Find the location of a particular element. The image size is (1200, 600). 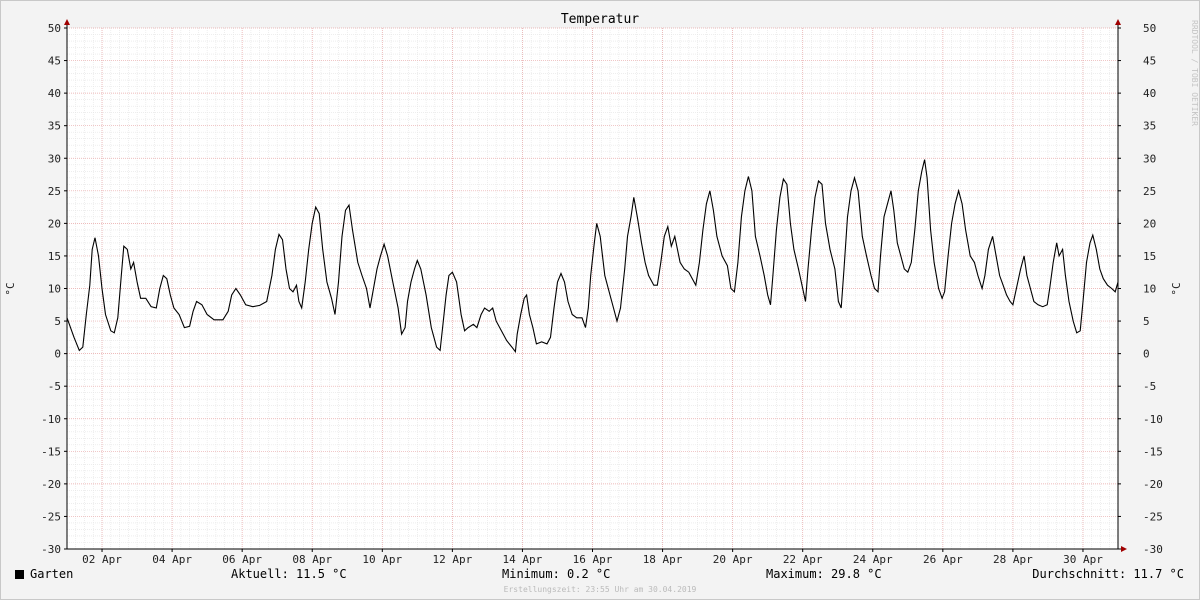

y-tick-label-right: 40 is located at coordinates (1149, 93).